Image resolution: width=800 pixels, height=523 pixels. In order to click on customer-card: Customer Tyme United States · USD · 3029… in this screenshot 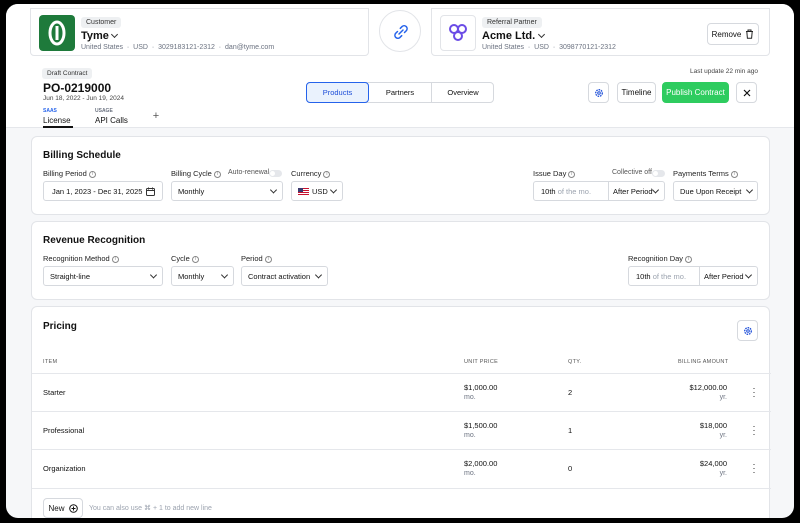, I will do `click(199, 32)`.